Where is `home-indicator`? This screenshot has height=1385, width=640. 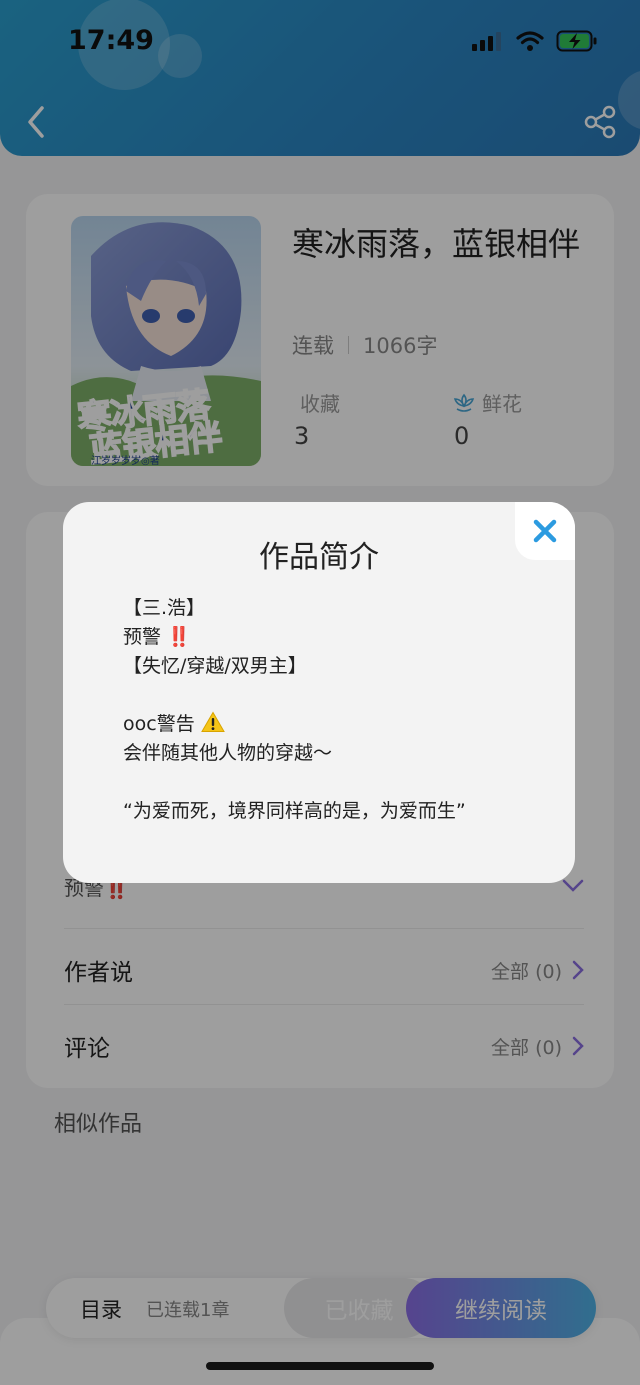
home-indicator is located at coordinates (320, 1366).